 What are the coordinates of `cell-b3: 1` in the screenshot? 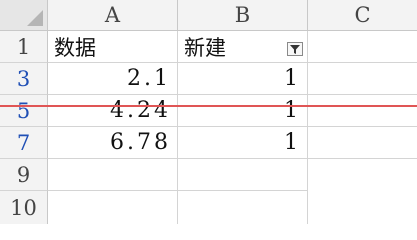 It's located at (243, 79).